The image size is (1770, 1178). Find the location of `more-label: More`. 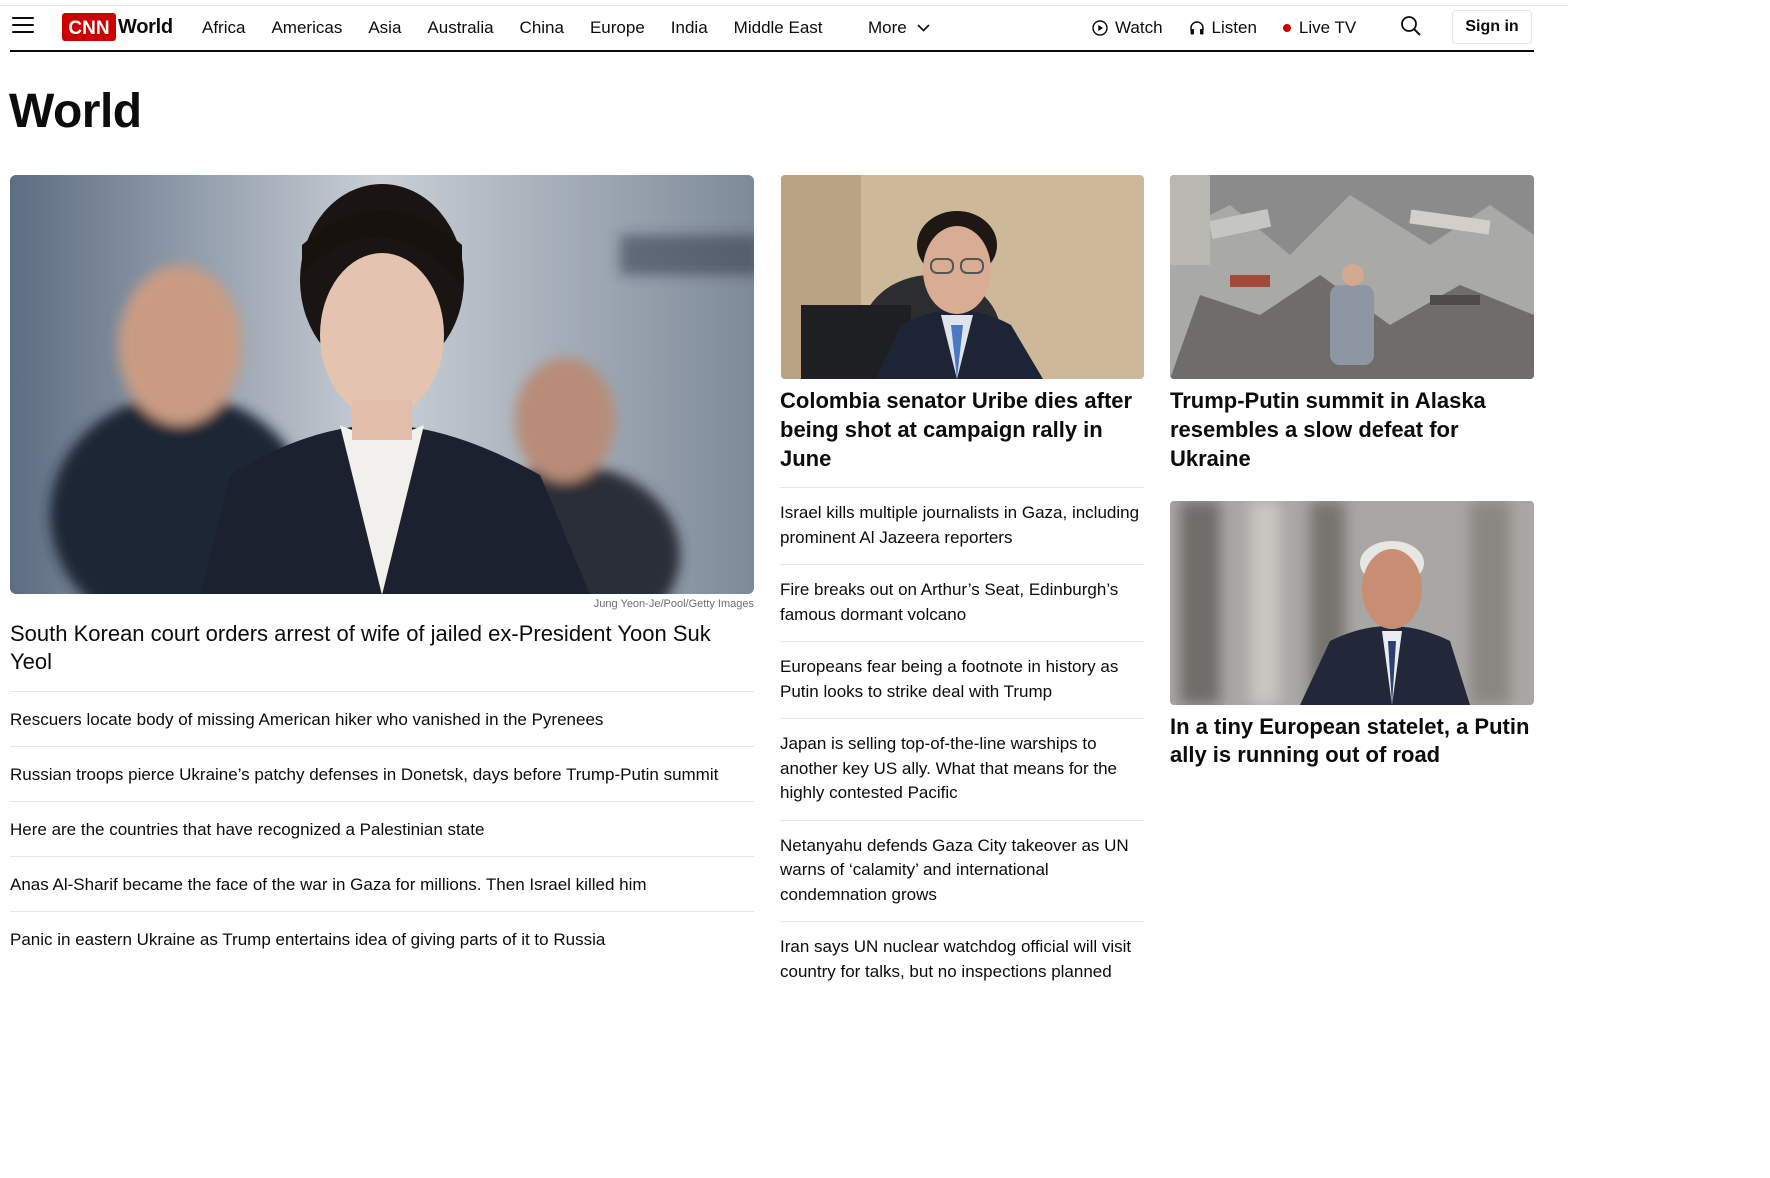

more-label: More is located at coordinates (887, 27).